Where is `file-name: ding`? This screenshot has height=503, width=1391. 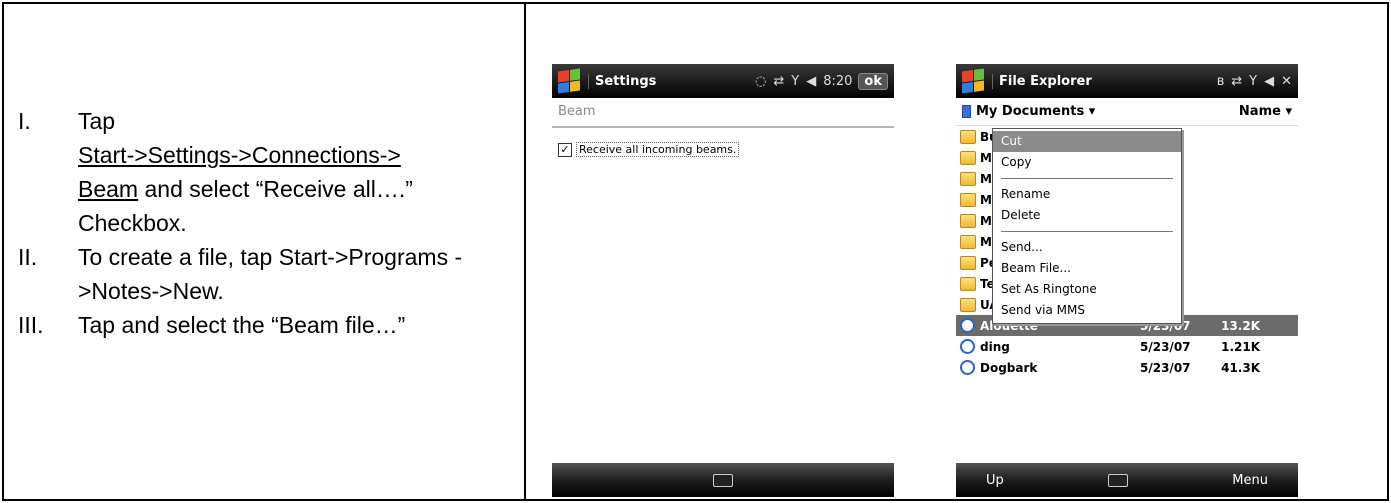
file-name: ding is located at coordinates (995, 346).